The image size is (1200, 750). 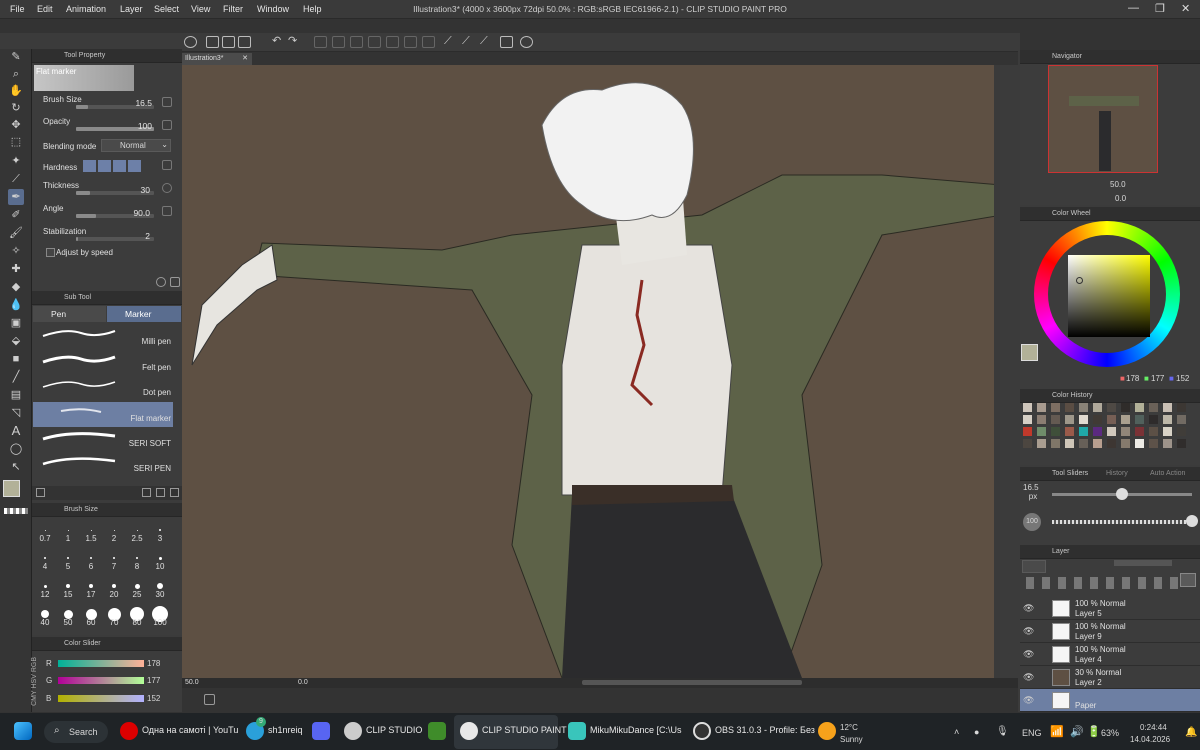 I want to click on notification-bell-icon: 🔔, so click(x=1191, y=732).